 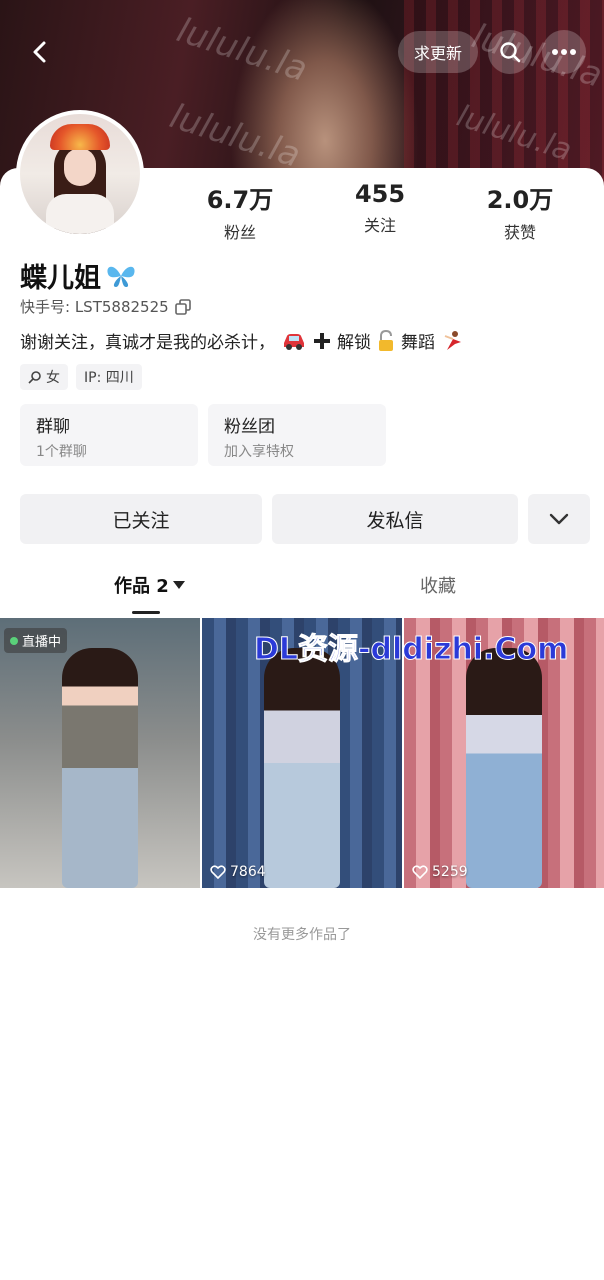 I want to click on search-button, so click(x=510, y=52).